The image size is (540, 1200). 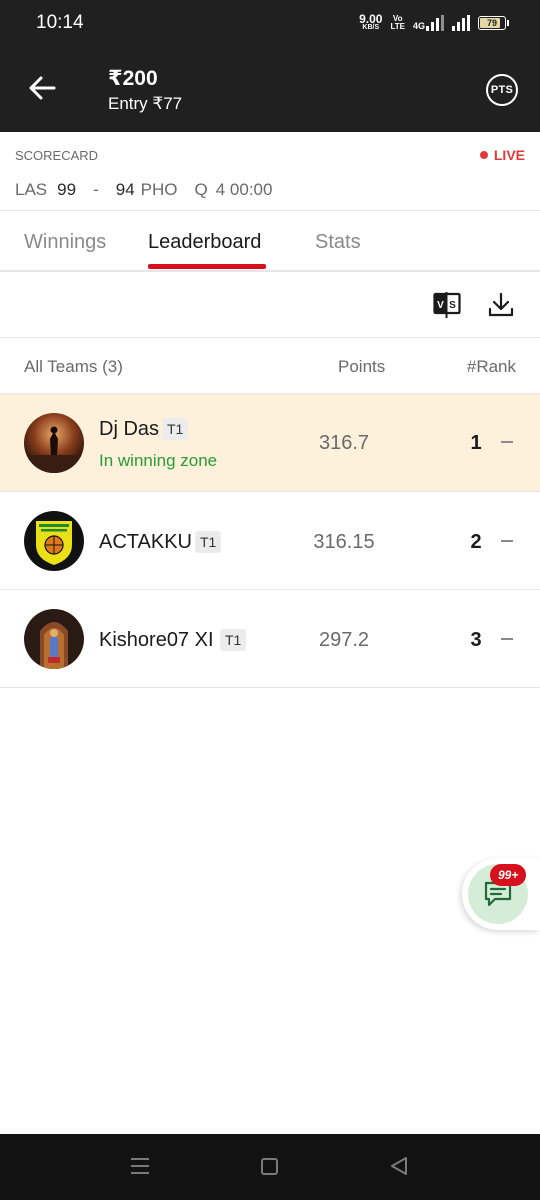 What do you see at coordinates (207, 266) in the screenshot?
I see `active-tab-indicator` at bounding box center [207, 266].